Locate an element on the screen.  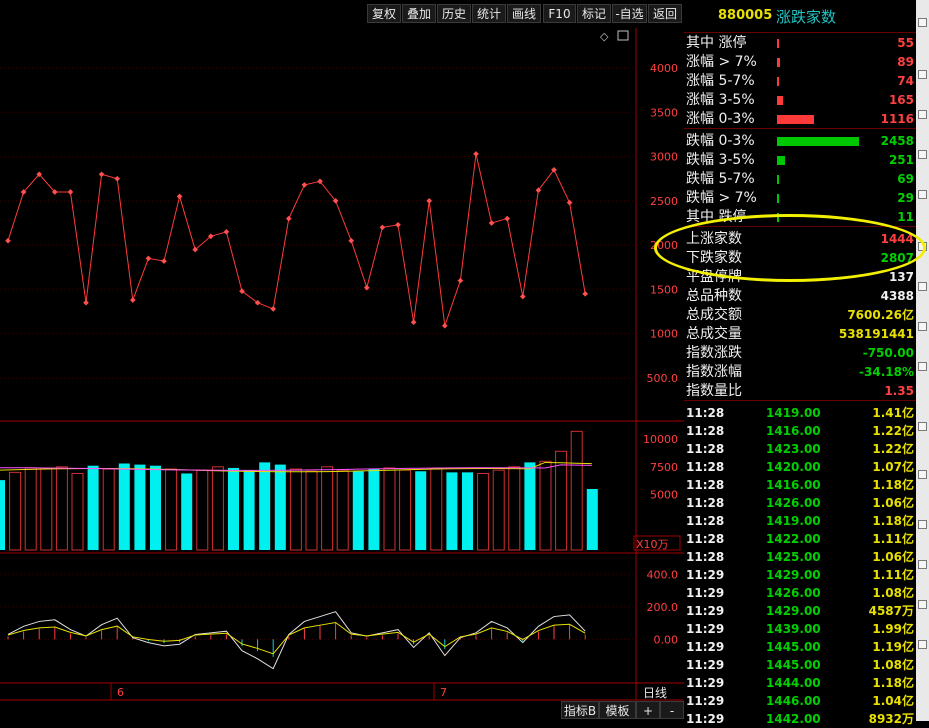
stat-value: 165 is located at coordinates (901, 100).